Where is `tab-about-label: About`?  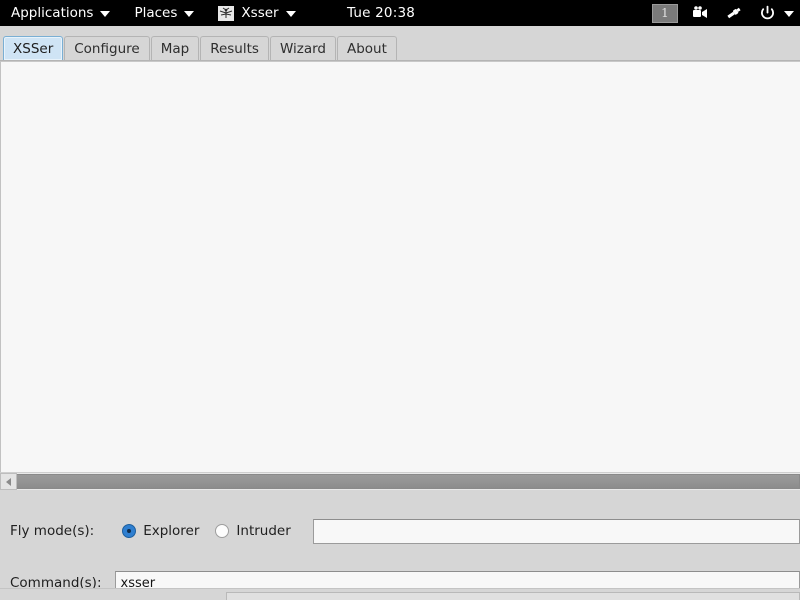 tab-about-label: About is located at coordinates (366, 49).